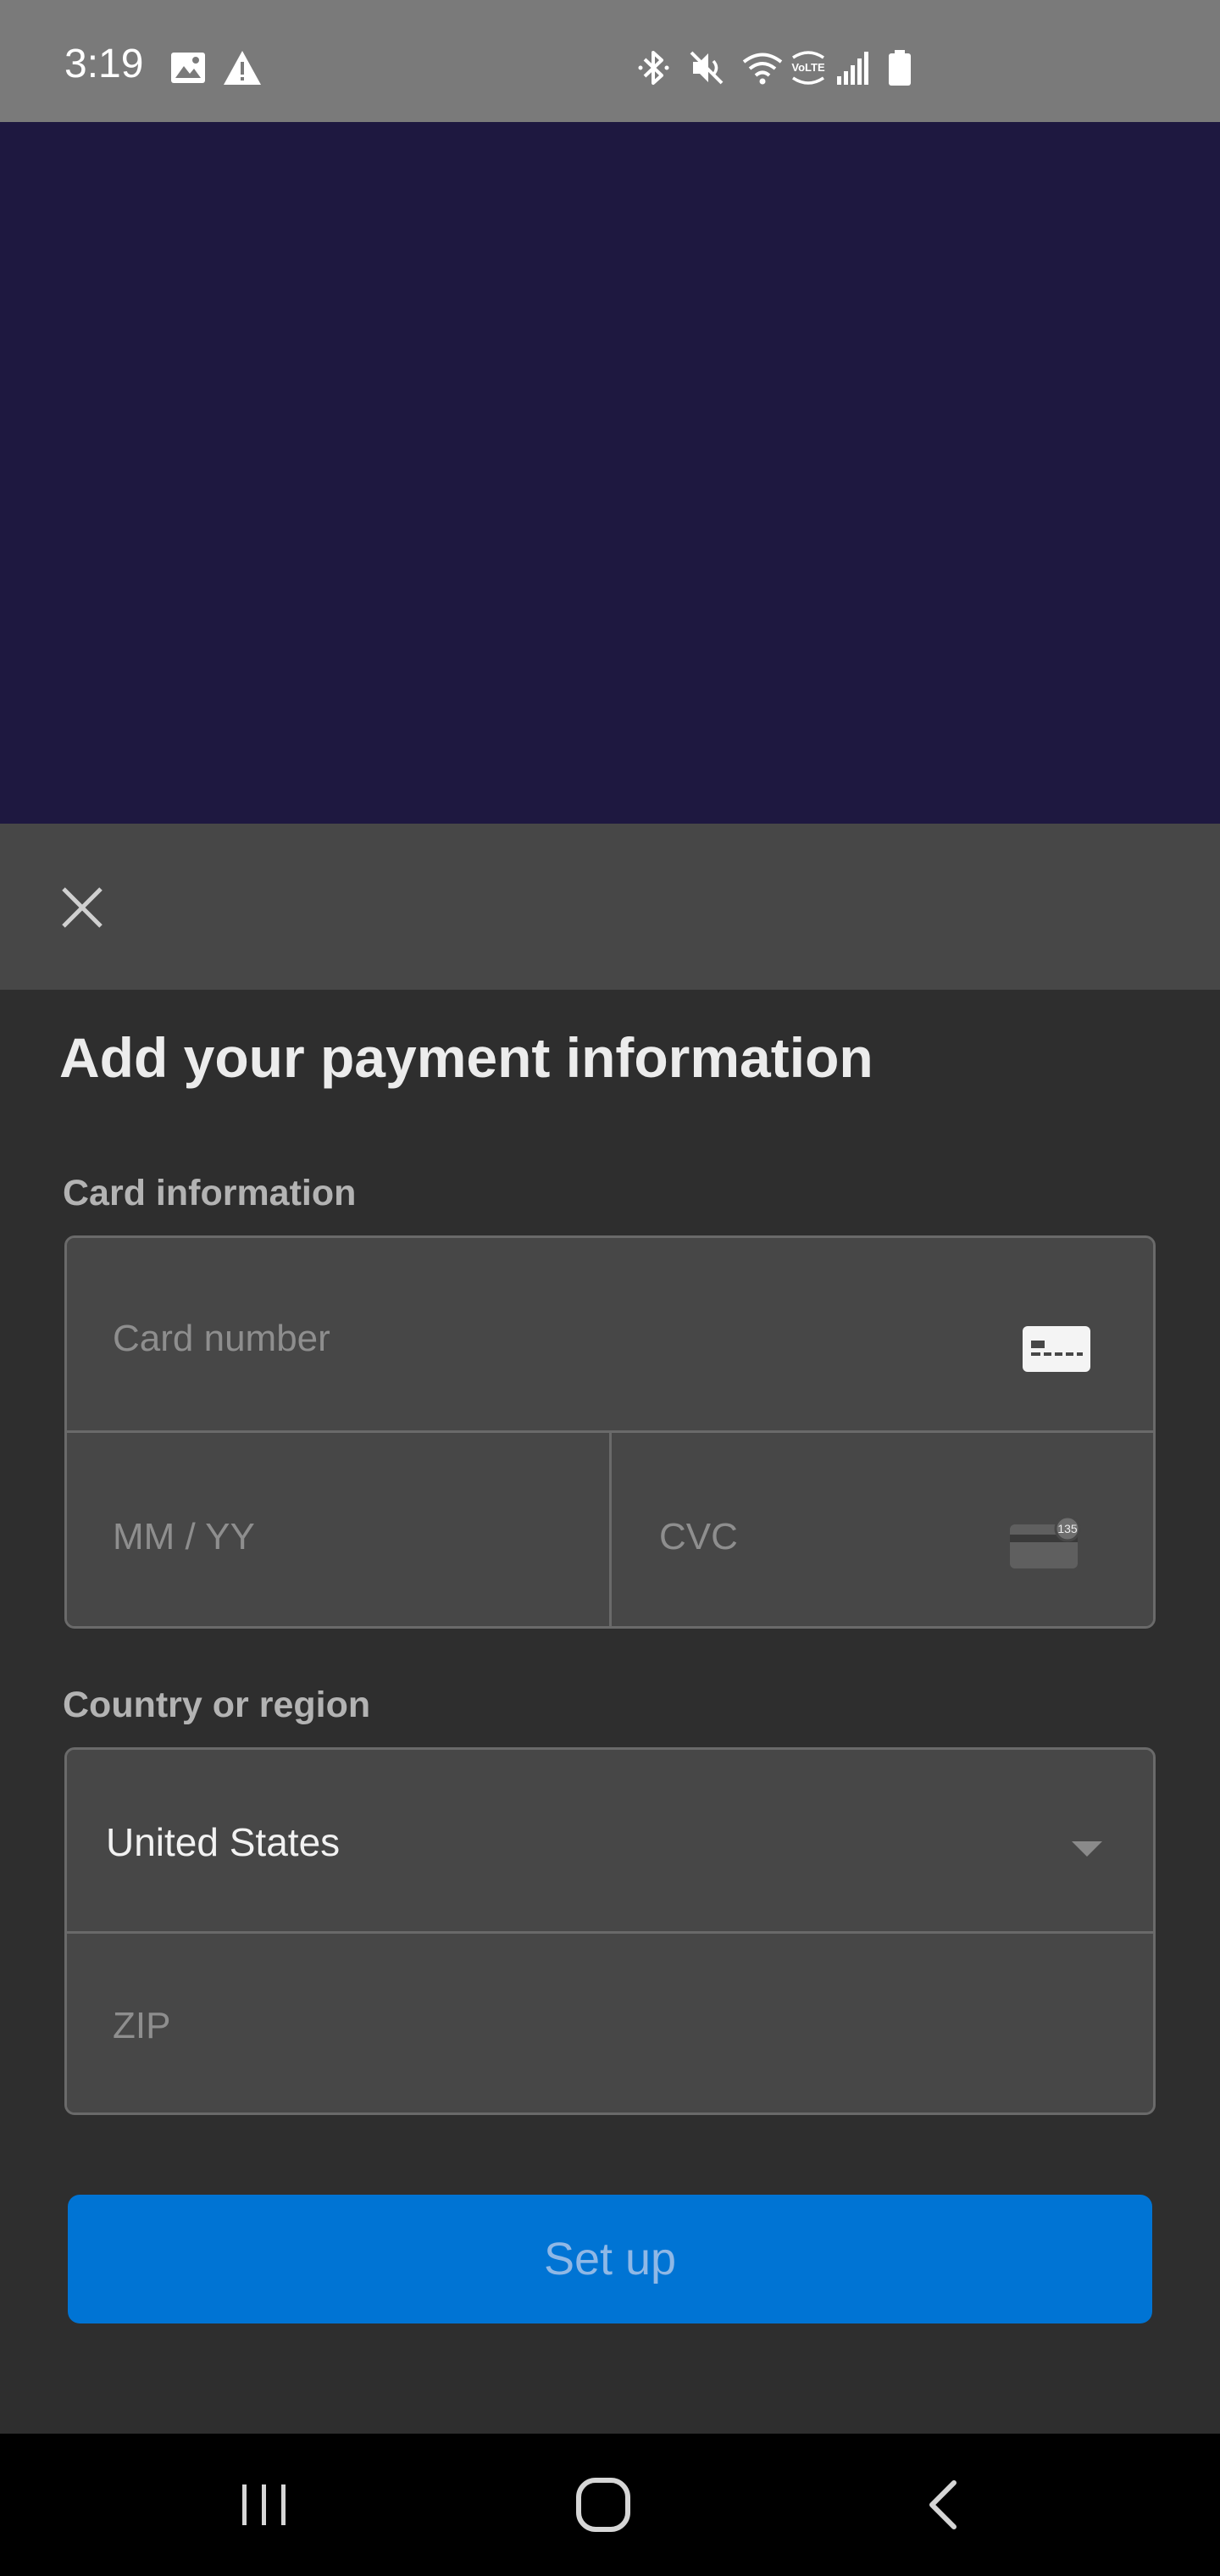 The height and width of the screenshot is (2576, 1220). I want to click on nav-bar, so click(610, 2505).